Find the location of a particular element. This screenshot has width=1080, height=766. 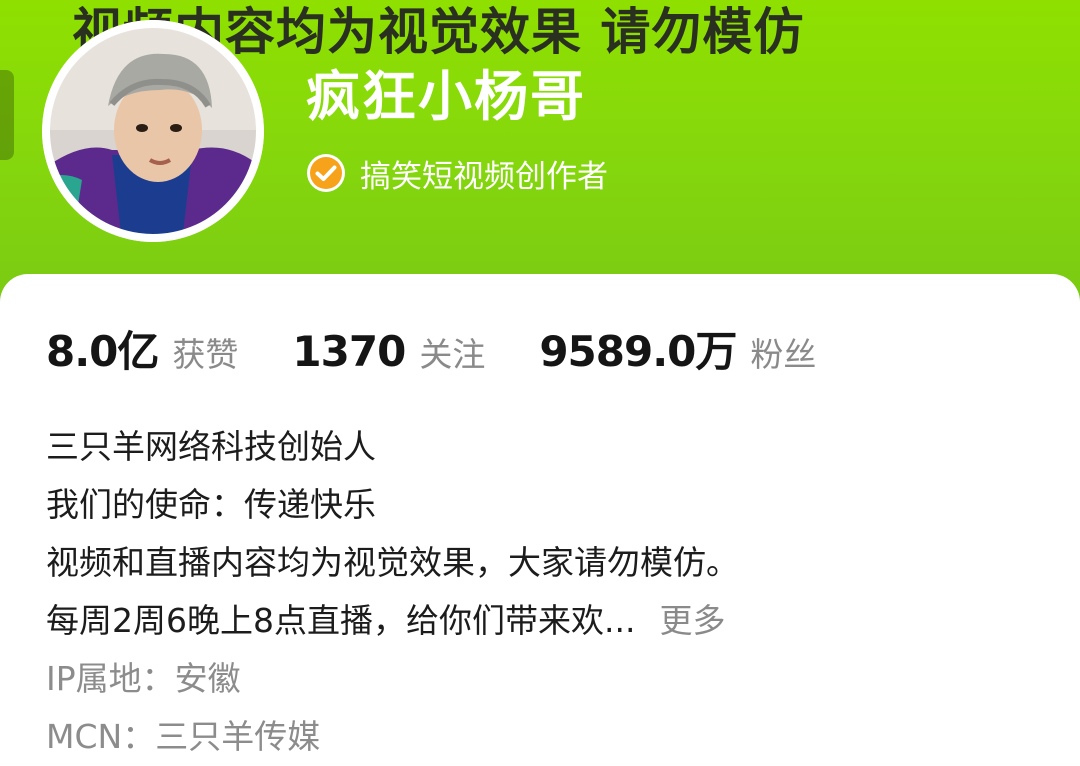

profile-name: 疯狂小杨哥 is located at coordinates (446, 96).